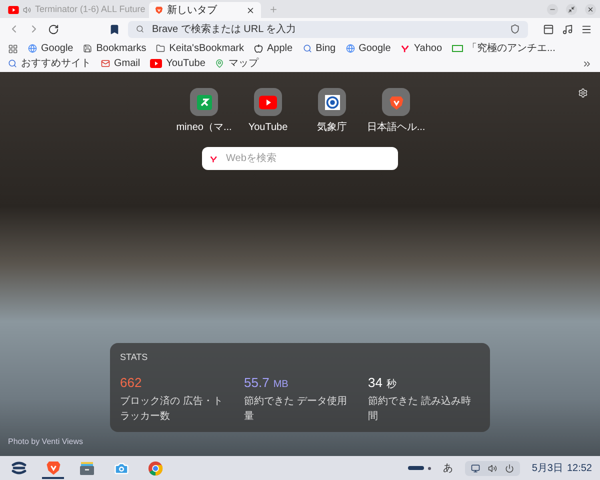  What do you see at coordinates (131, 383) in the screenshot?
I see `stat-value: 662` at bounding box center [131, 383].